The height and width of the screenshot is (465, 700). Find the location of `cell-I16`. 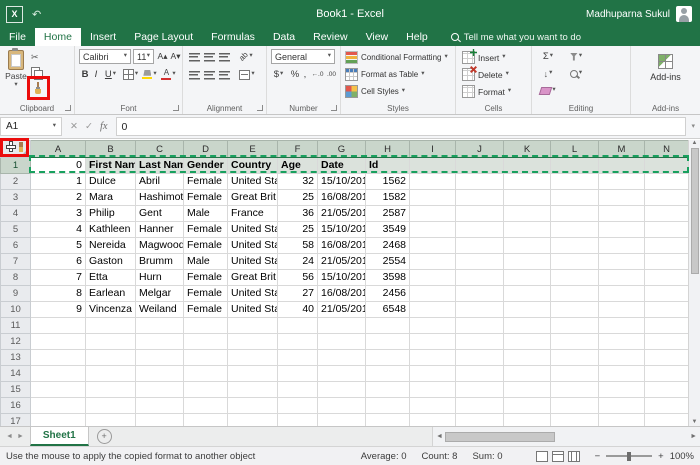

cell-I16 is located at coordinates (432, 405).